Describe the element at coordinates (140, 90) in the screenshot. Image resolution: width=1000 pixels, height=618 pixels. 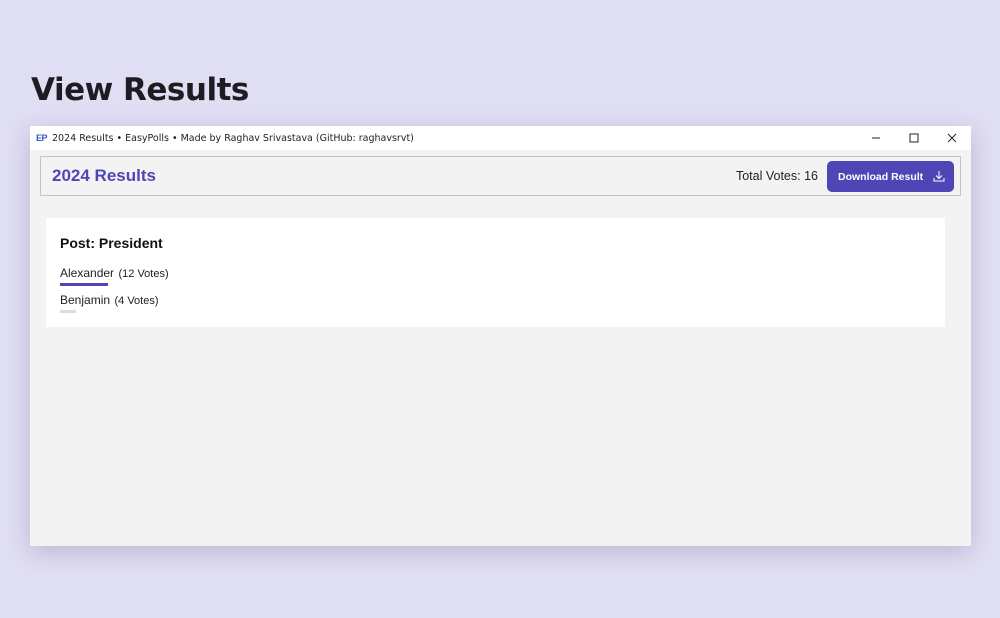
I see `page-heading: View Results` at that location.